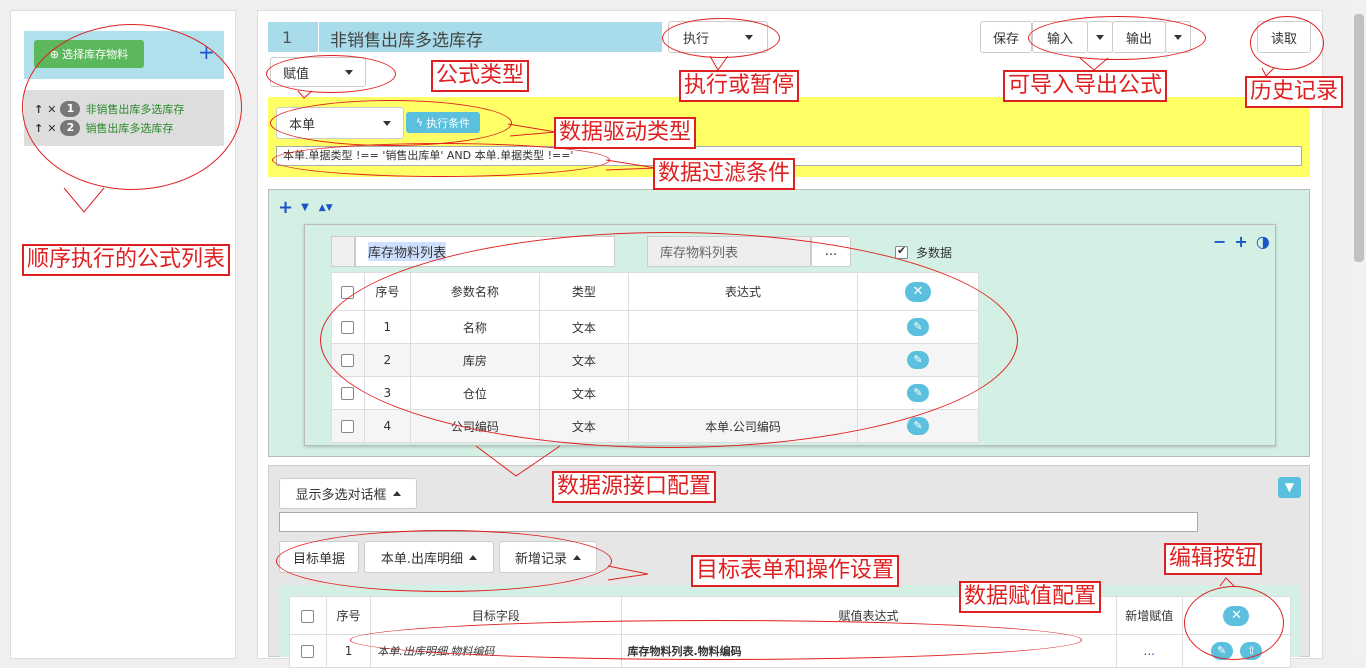 This screenshot has height=668, width=1366. I want to click on annotation-edit-buttons: 编辑按钮, so click(1213, 559).